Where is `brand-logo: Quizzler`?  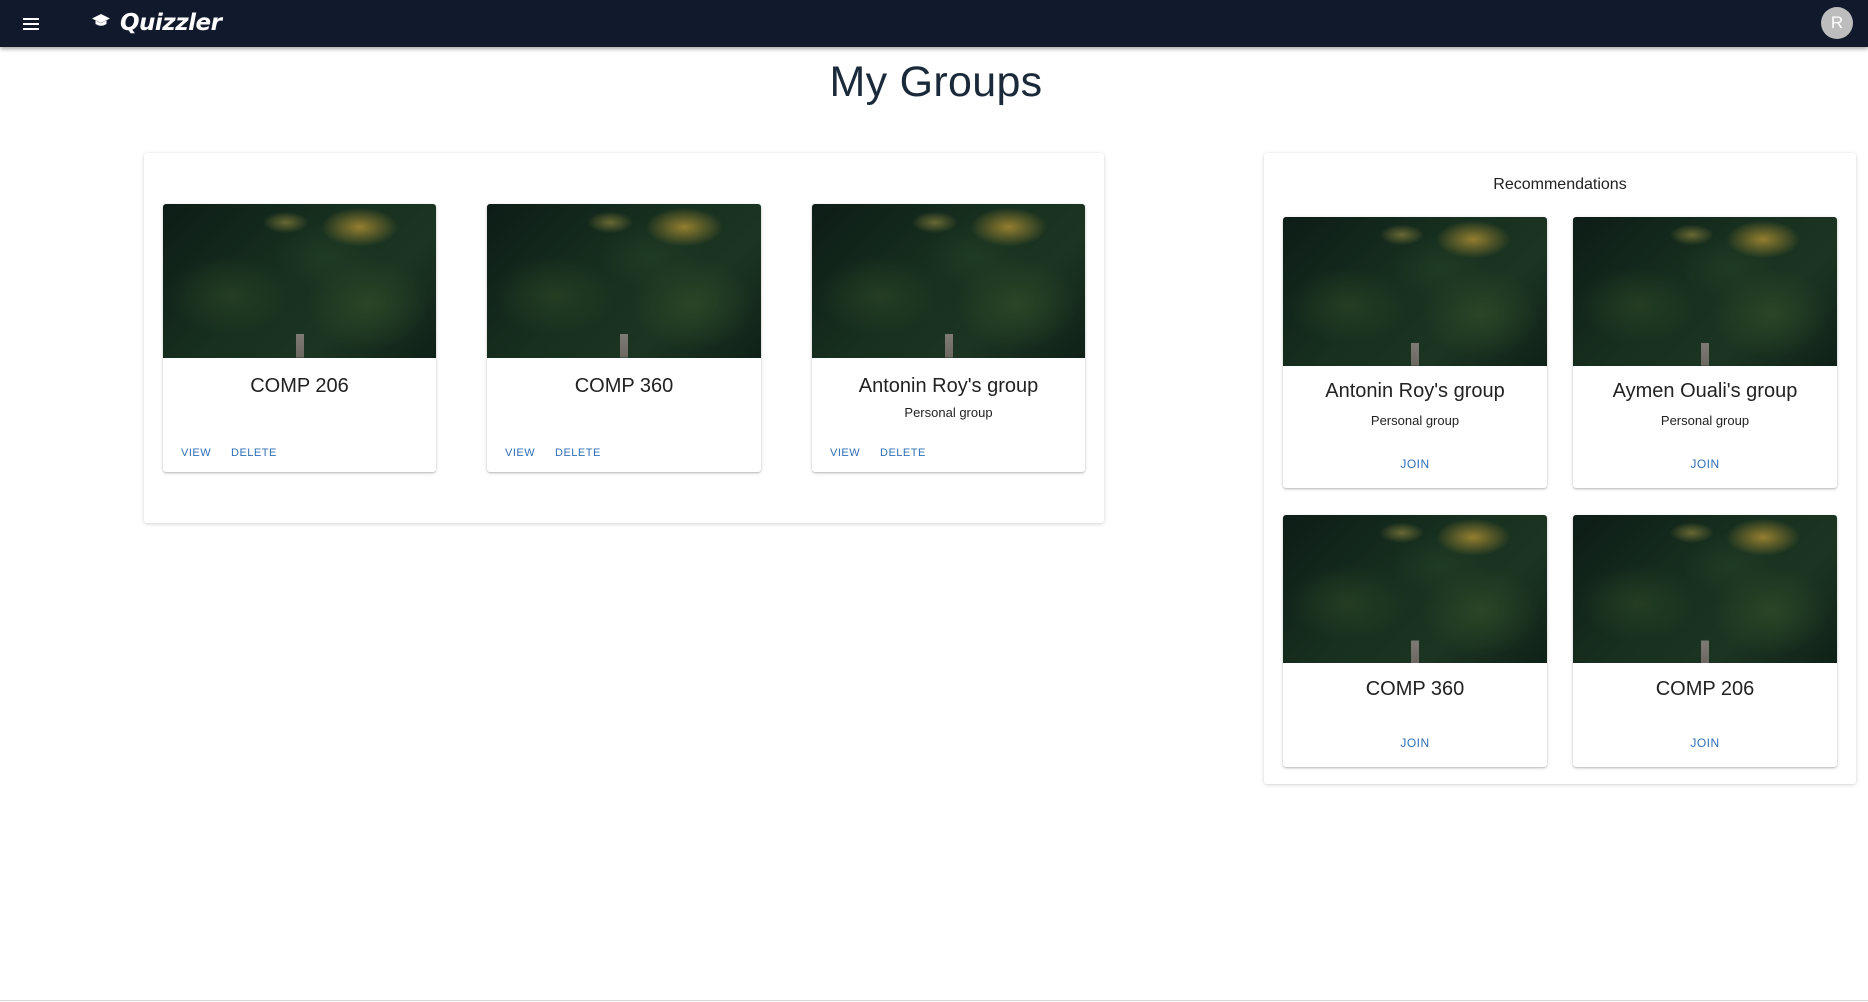
brand-logo: Quizzler is located at coordinates (157, 23).